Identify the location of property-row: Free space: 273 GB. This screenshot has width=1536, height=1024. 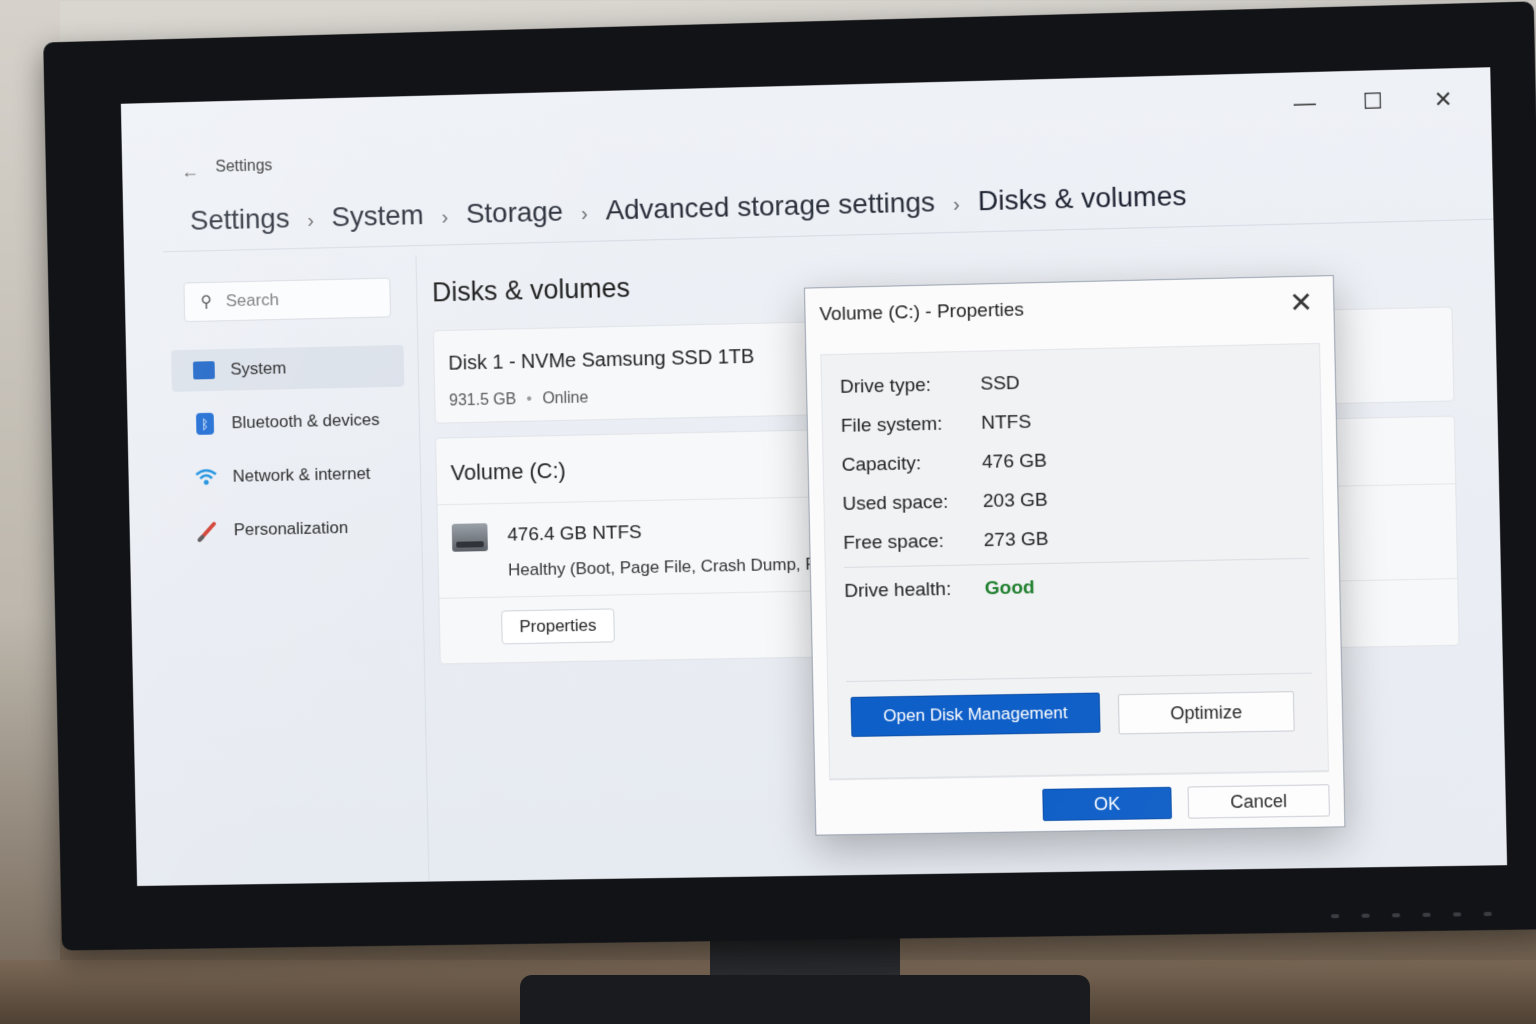
(946, 542).